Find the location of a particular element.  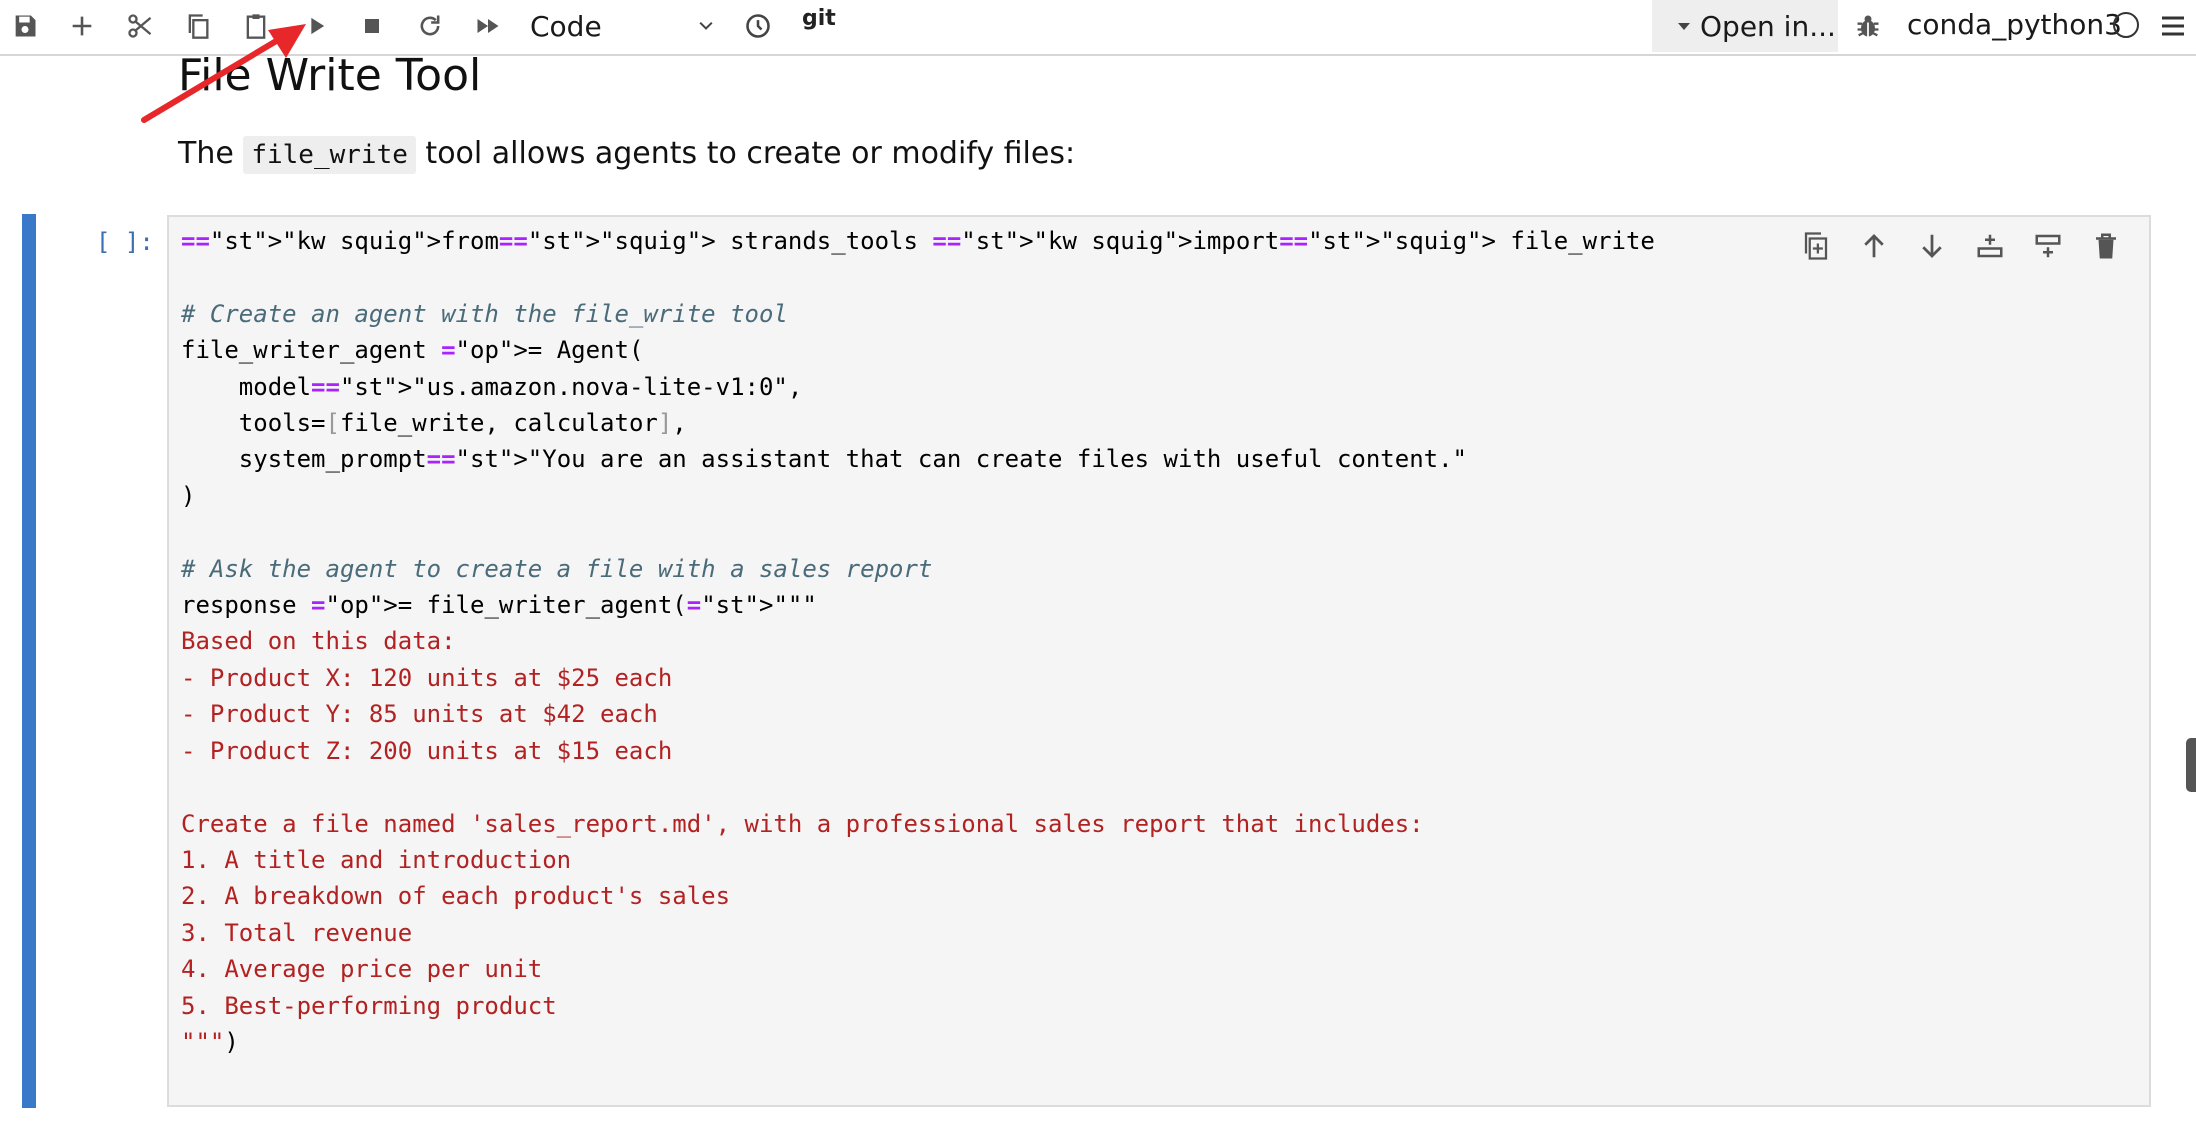

active-cell-indicator is located at coordinates (29, 661).